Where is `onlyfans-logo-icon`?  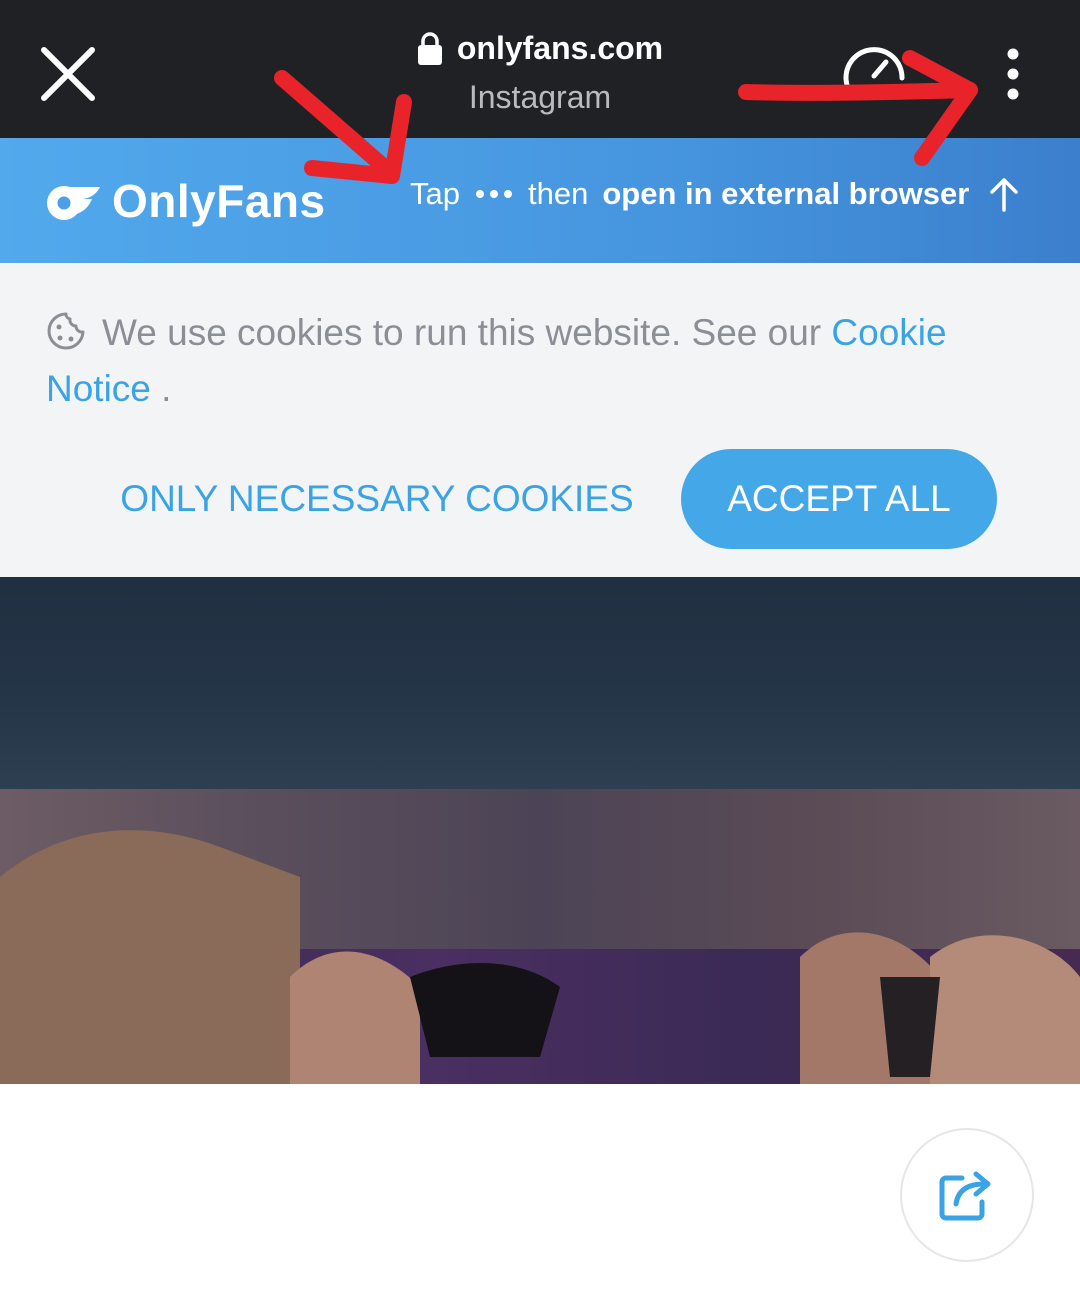 onlyfans-logo-icon is located at coordinates (73, 203).